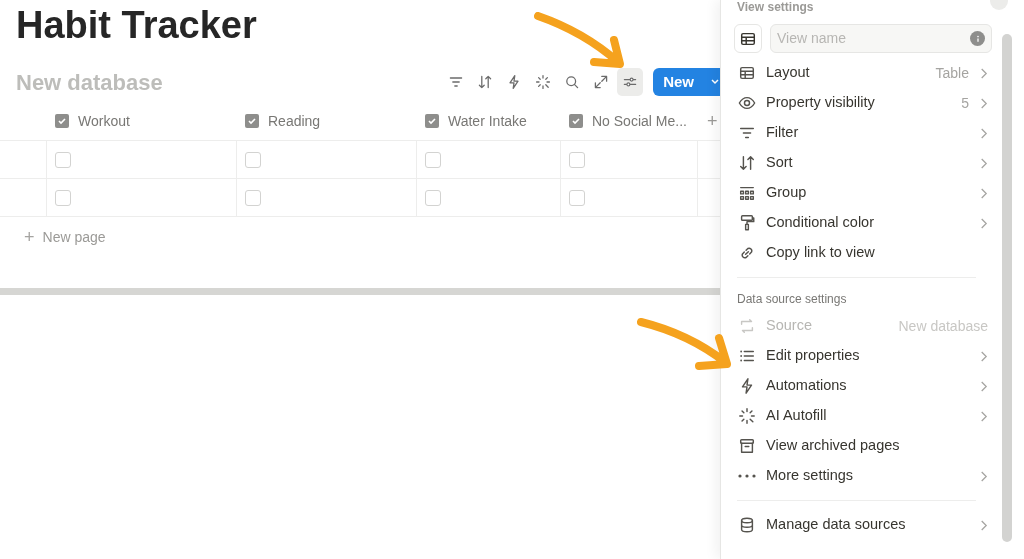 This screenshot has width=1024, height=559. I want to click on expand-icon, so click(601, 82).